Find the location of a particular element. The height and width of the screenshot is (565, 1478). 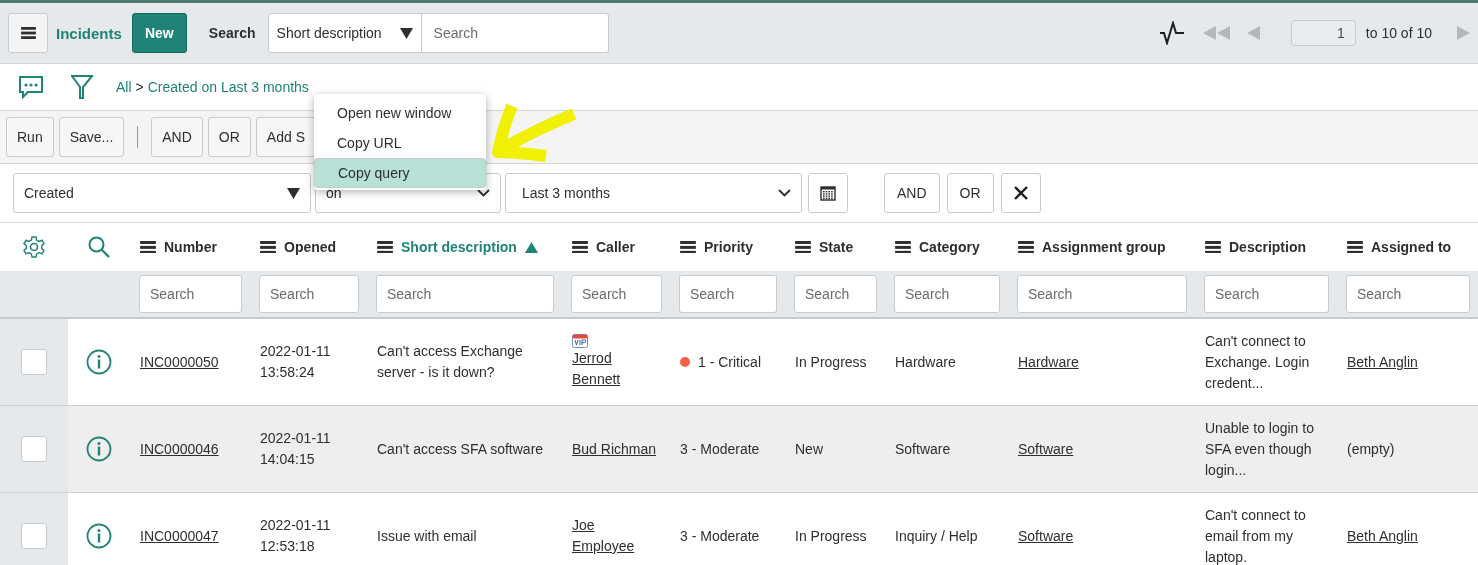

record-link: Joe Employee is located at coordinates (616, 536).